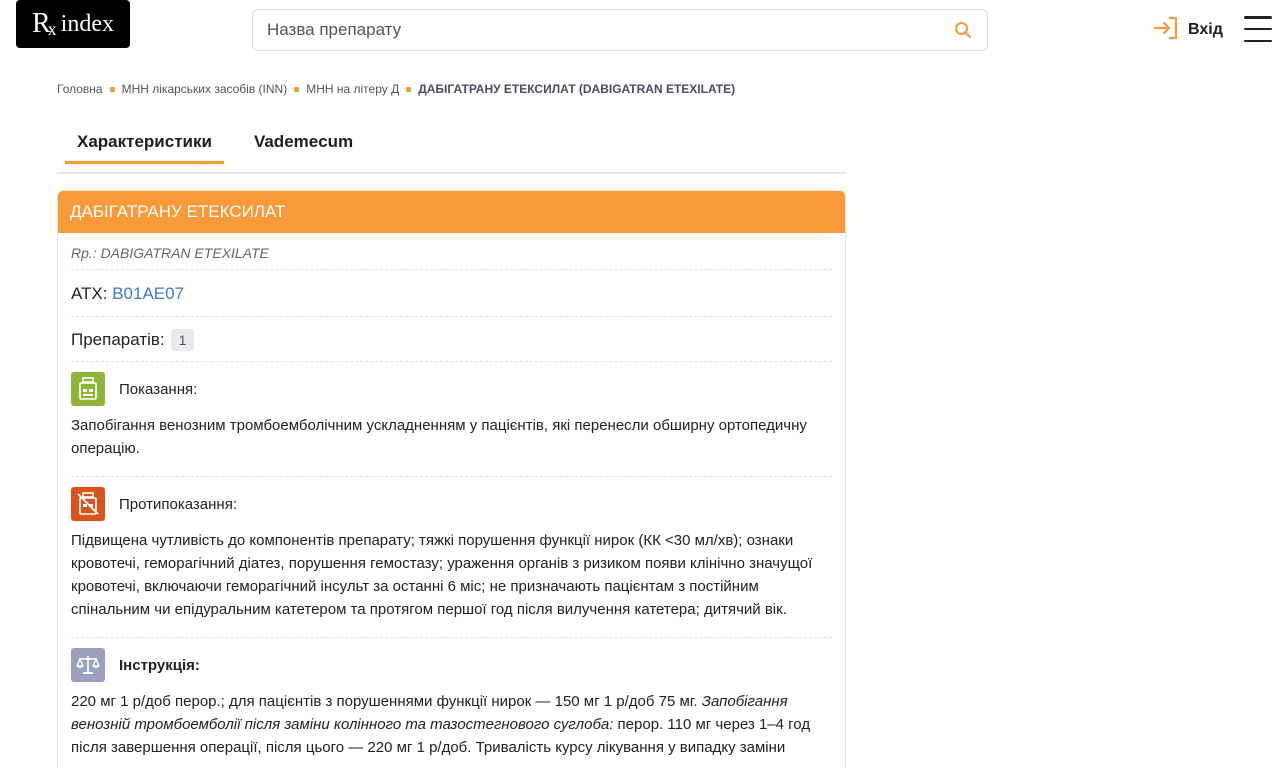  What do you see at coordinates (610, 30) in the screenshot?
I see `search-input` at bounding box center [610, 30].